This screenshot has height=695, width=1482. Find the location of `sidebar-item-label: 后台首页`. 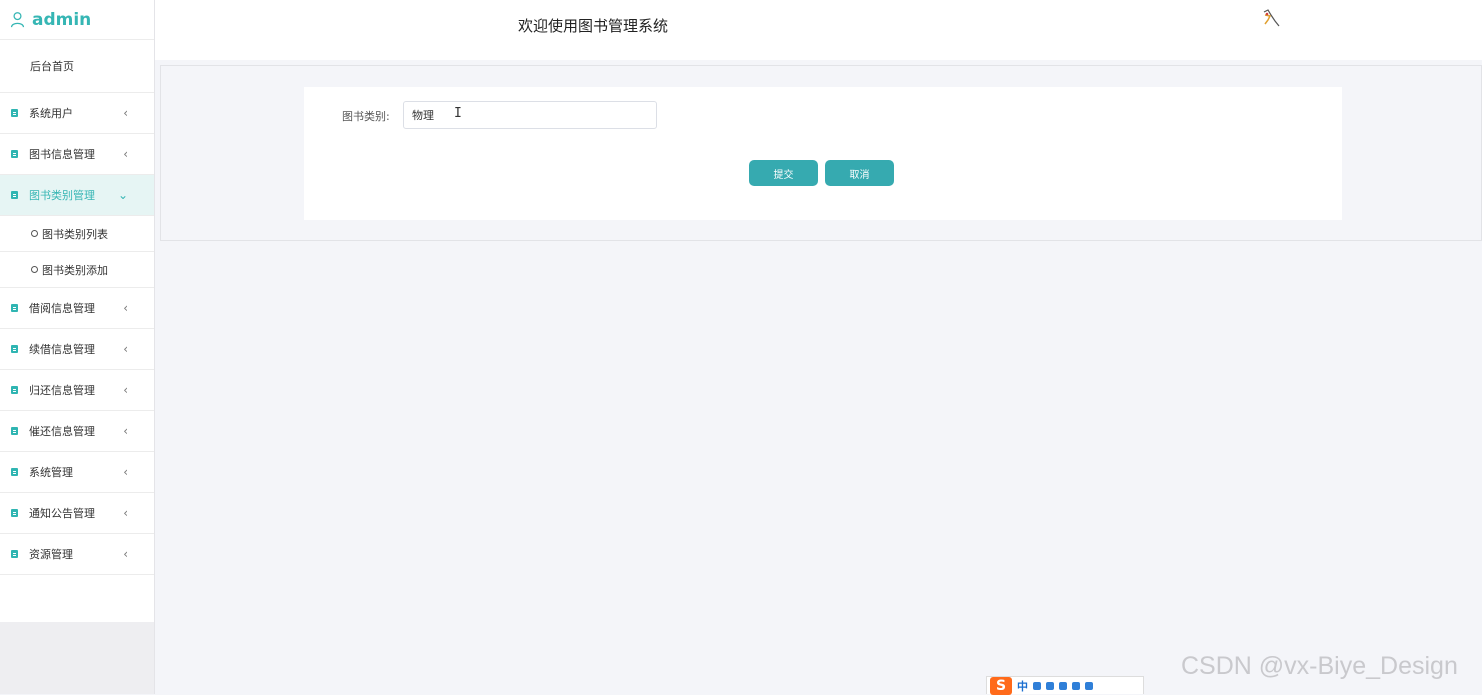

sidebar-item-label: 后台首页 is located at coordinates (52, 66).